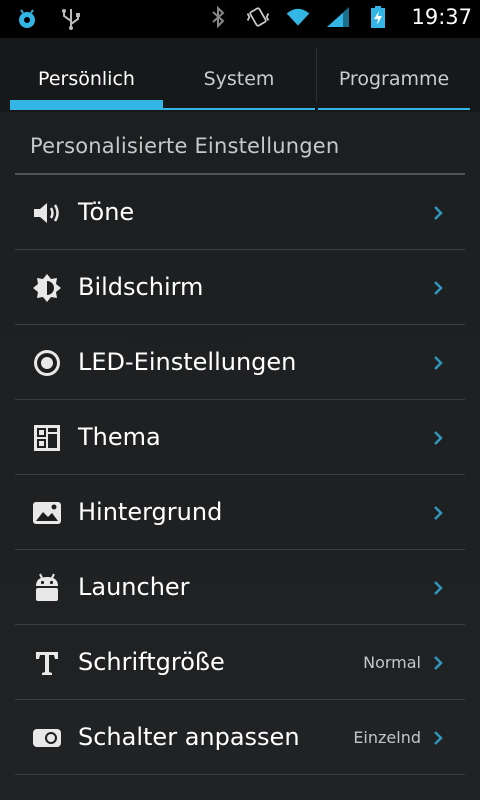  Describe the element at coordinates (150, 512) in the screenshot. I see `settings-item-label: Hintergrund` at that location.